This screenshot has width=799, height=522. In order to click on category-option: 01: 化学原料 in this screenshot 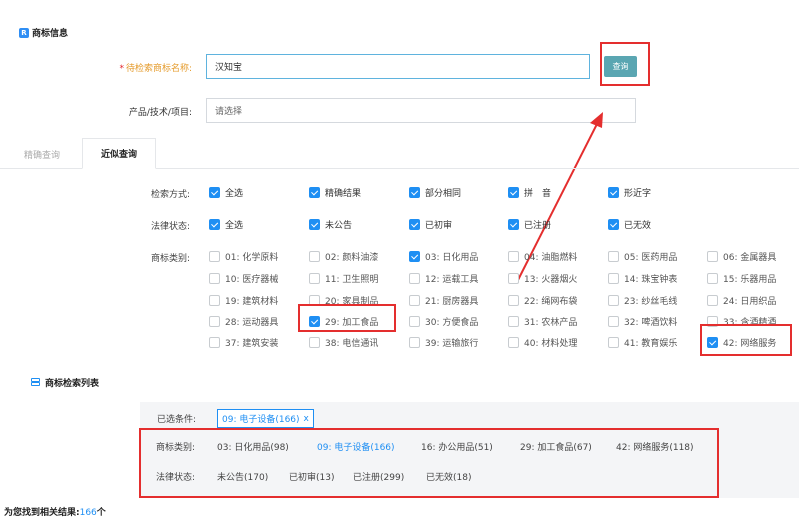, I will do `click(243, 256)`.